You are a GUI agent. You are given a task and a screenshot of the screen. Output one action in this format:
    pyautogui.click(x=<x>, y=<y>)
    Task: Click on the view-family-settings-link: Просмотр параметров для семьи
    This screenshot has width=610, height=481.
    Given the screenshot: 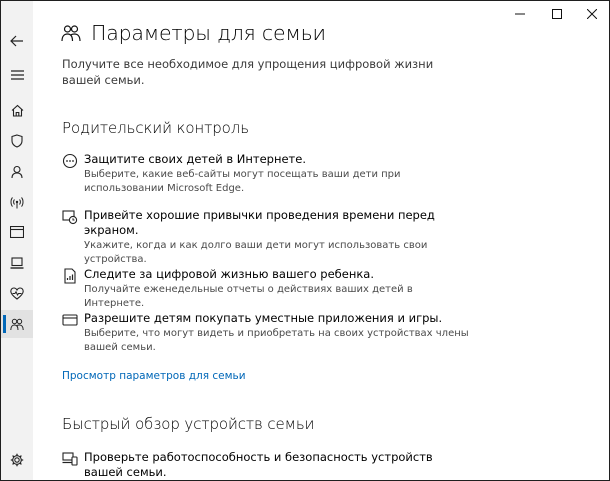 What is the action you would take?
    pyautogui.click(x=154, y=376)
    